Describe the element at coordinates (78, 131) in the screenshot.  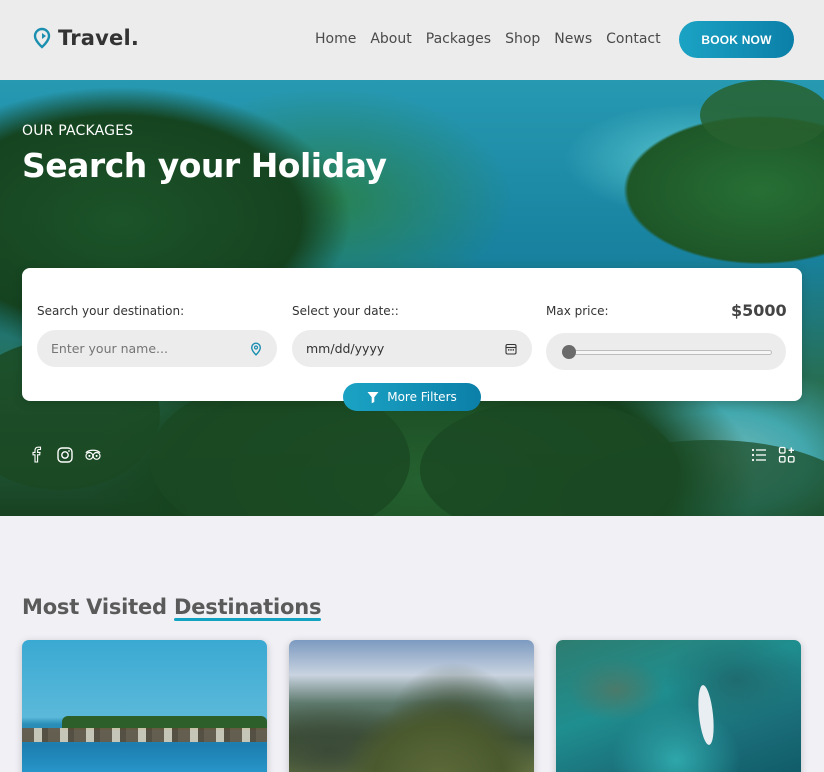
I see `hero-eyebrow: OUR PACKAGES` at that location.